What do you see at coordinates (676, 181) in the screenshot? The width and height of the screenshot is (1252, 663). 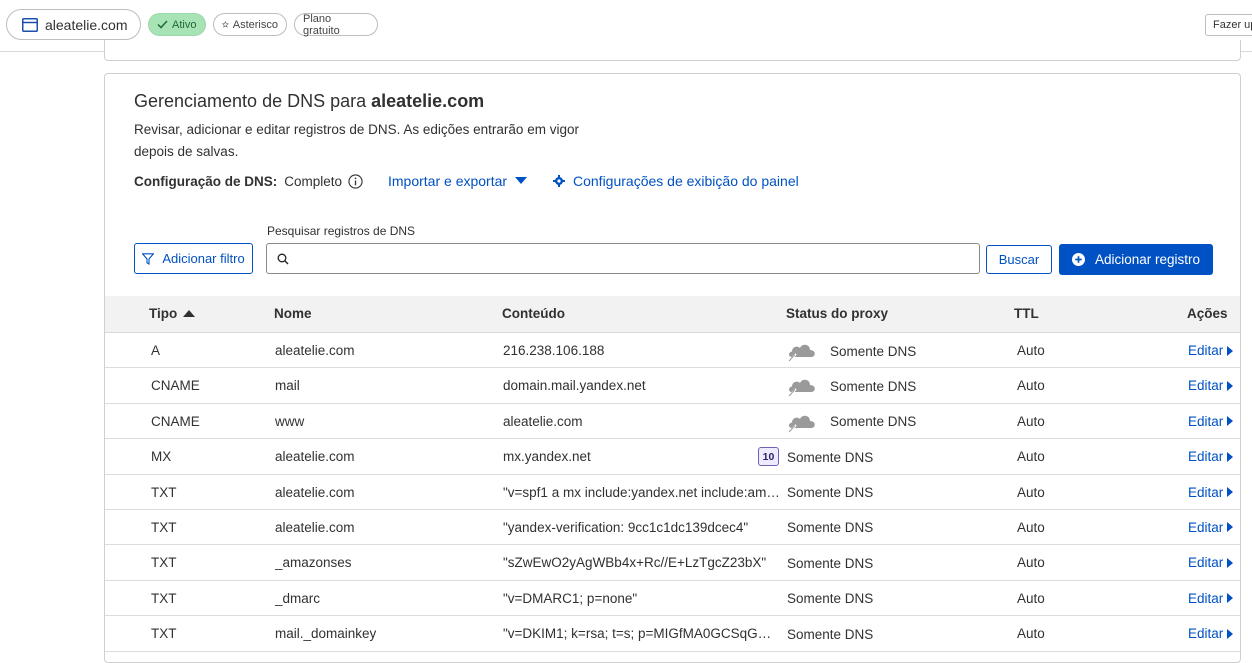 I see `panel-display-settings-link: Configurações de exibição do painel` at bounding box center [676, 181].